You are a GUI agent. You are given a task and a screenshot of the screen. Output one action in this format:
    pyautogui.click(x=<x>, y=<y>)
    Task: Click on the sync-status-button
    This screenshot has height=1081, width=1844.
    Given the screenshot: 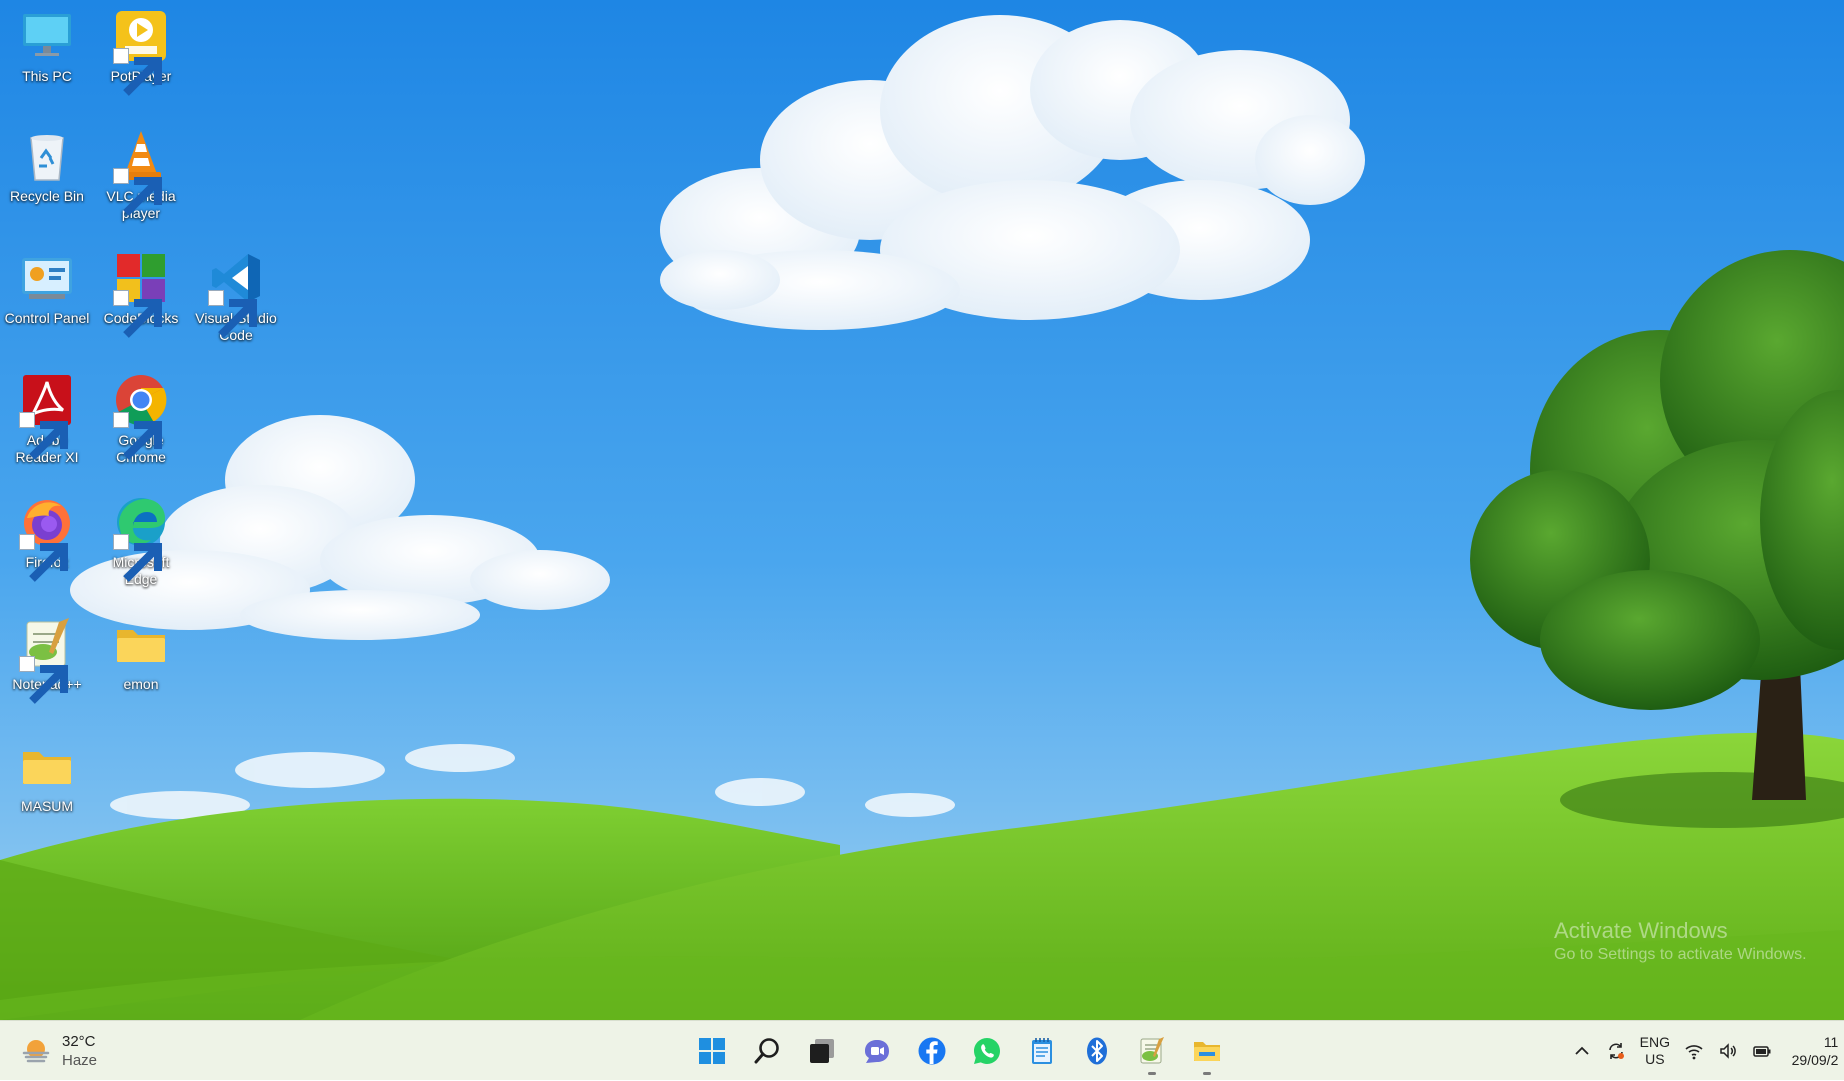 What is the action you would take?
    pyautogui.click(x=1616, y=1051)
    